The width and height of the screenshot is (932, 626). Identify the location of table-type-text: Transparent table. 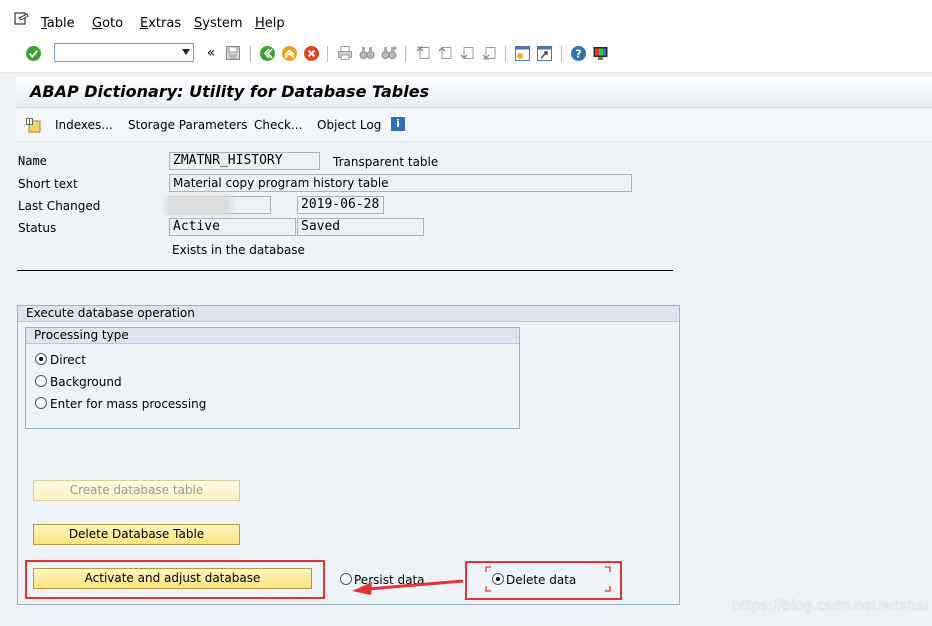
(386, 162).